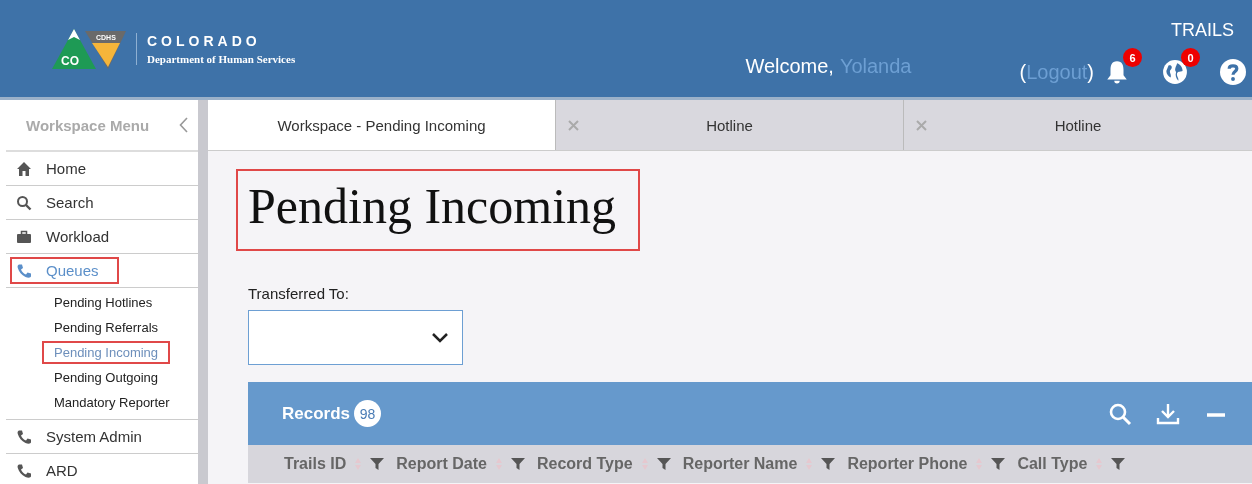 The width and height of the screenshot is (1252, 484). What do you see at coordinates (315, 464) in the screenshot?
I see `column-header: Trails ID` at bounding box center [315, 464].